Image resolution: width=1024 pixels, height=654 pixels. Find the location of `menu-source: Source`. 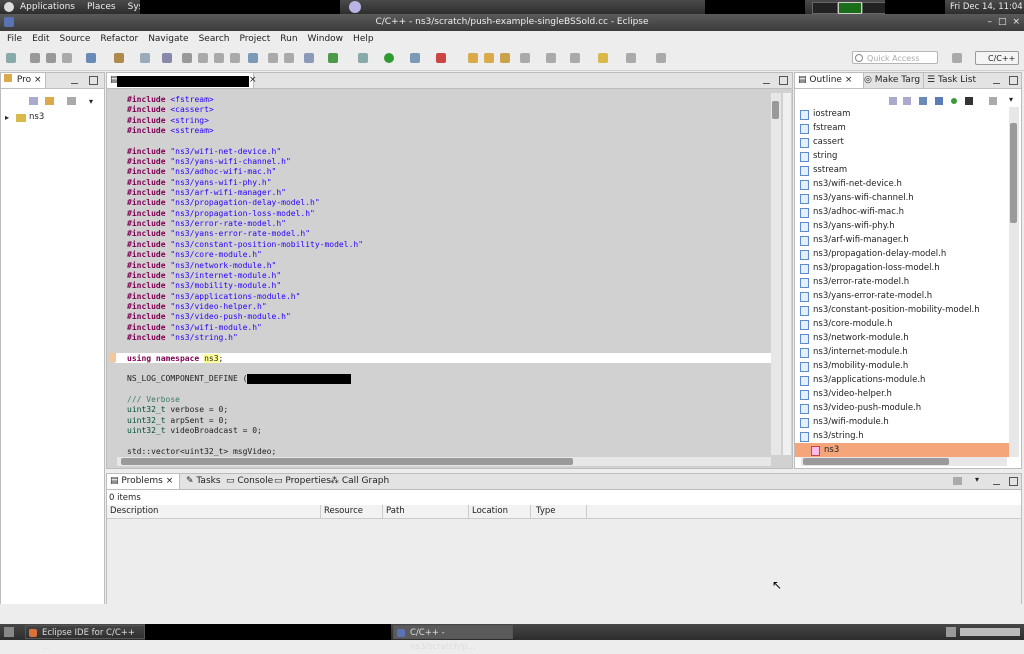

menu-source: Source is located at coordinates (75, 39).